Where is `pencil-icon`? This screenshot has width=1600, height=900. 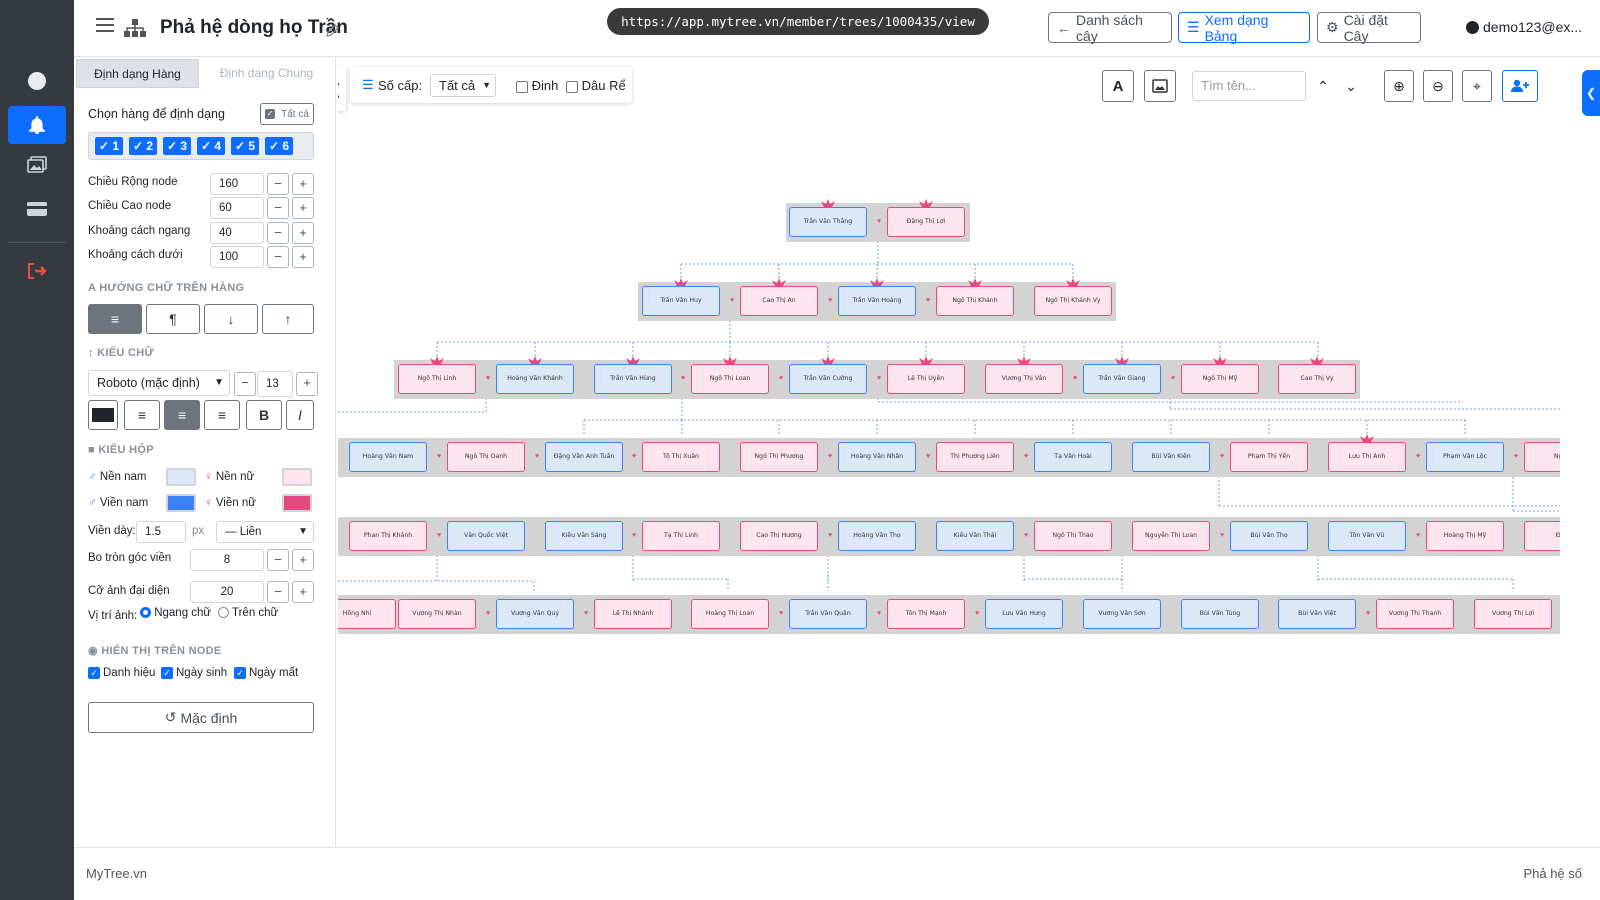
pencil-icon is located at coordinates (332, 30).